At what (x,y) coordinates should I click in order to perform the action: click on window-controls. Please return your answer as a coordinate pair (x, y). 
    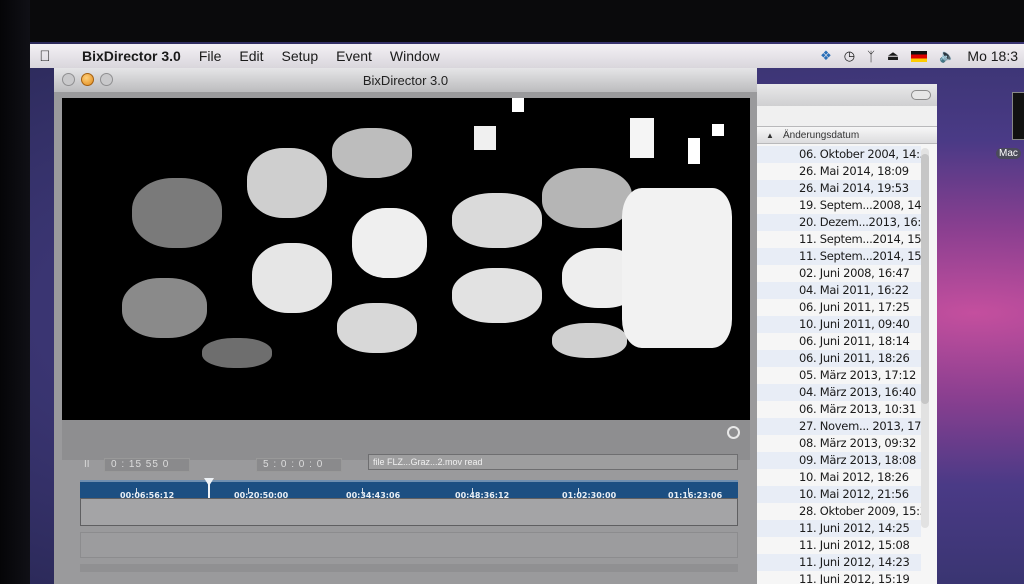
    Looking at the image, I should click on (87, 79).